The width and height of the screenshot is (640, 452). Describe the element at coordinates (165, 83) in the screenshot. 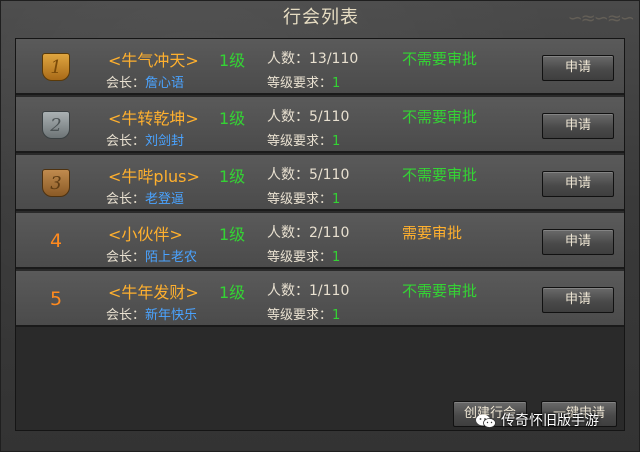

I see `leader-name: 詹心语` at that location.